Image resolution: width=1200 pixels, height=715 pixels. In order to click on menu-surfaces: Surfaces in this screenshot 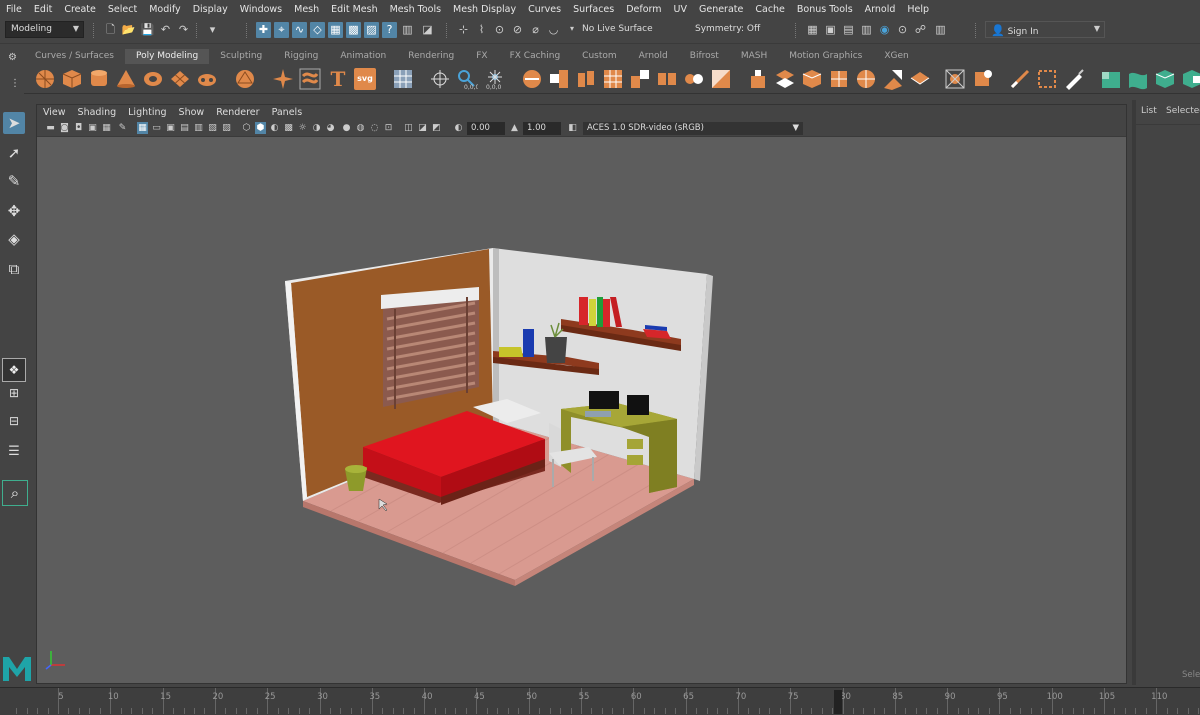, I will do `click(593, 9)`.